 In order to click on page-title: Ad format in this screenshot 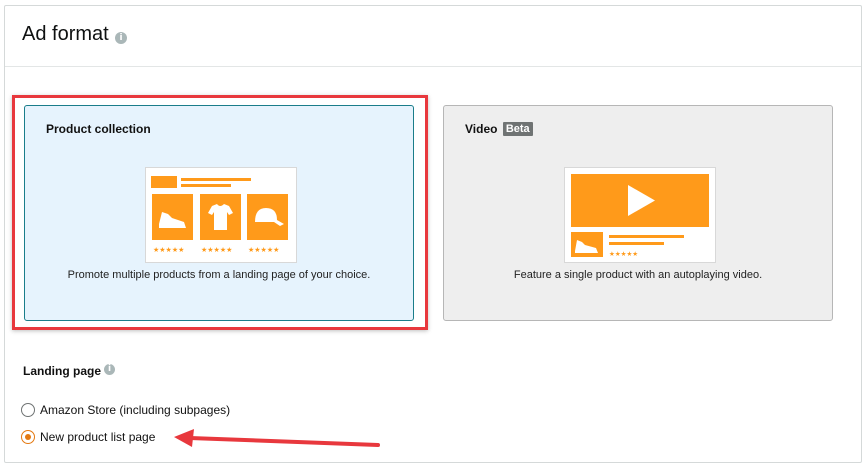, I will do `click(65, 34)`.